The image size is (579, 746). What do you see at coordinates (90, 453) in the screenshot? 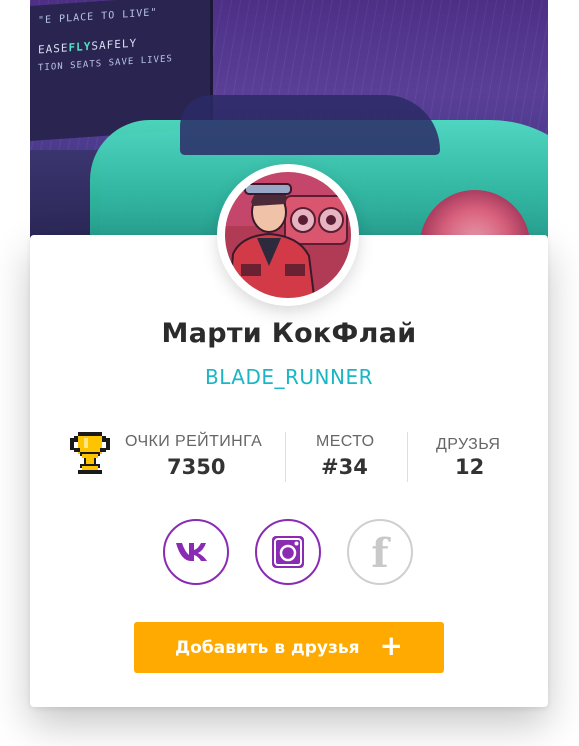
I see `trophy-icon` at bounding box center [90, 453].